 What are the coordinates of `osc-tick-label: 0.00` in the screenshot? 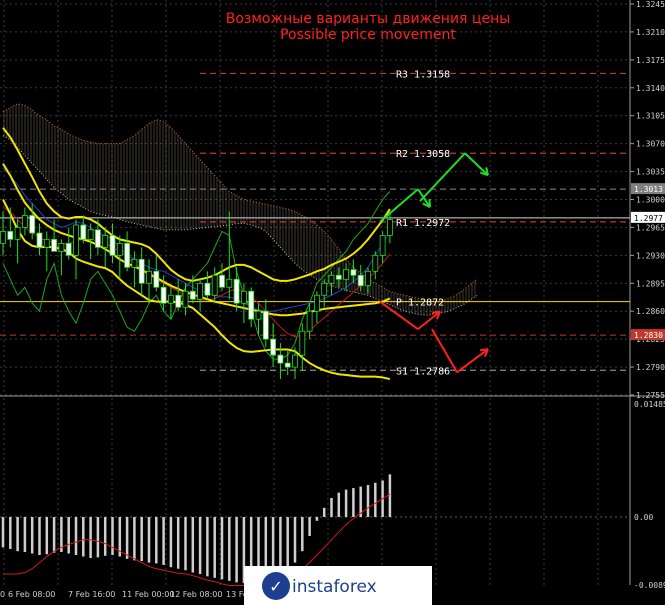 It's located at (643, 517).